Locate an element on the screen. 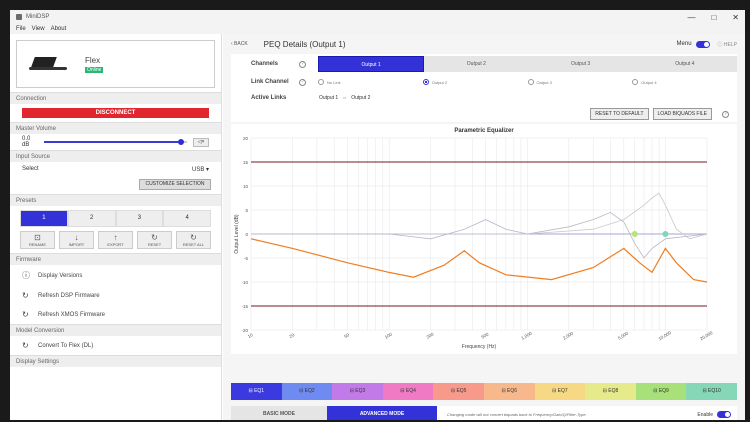 The image size is (750, 422). import-icon: ↓ is located at coordinates (76, 237).